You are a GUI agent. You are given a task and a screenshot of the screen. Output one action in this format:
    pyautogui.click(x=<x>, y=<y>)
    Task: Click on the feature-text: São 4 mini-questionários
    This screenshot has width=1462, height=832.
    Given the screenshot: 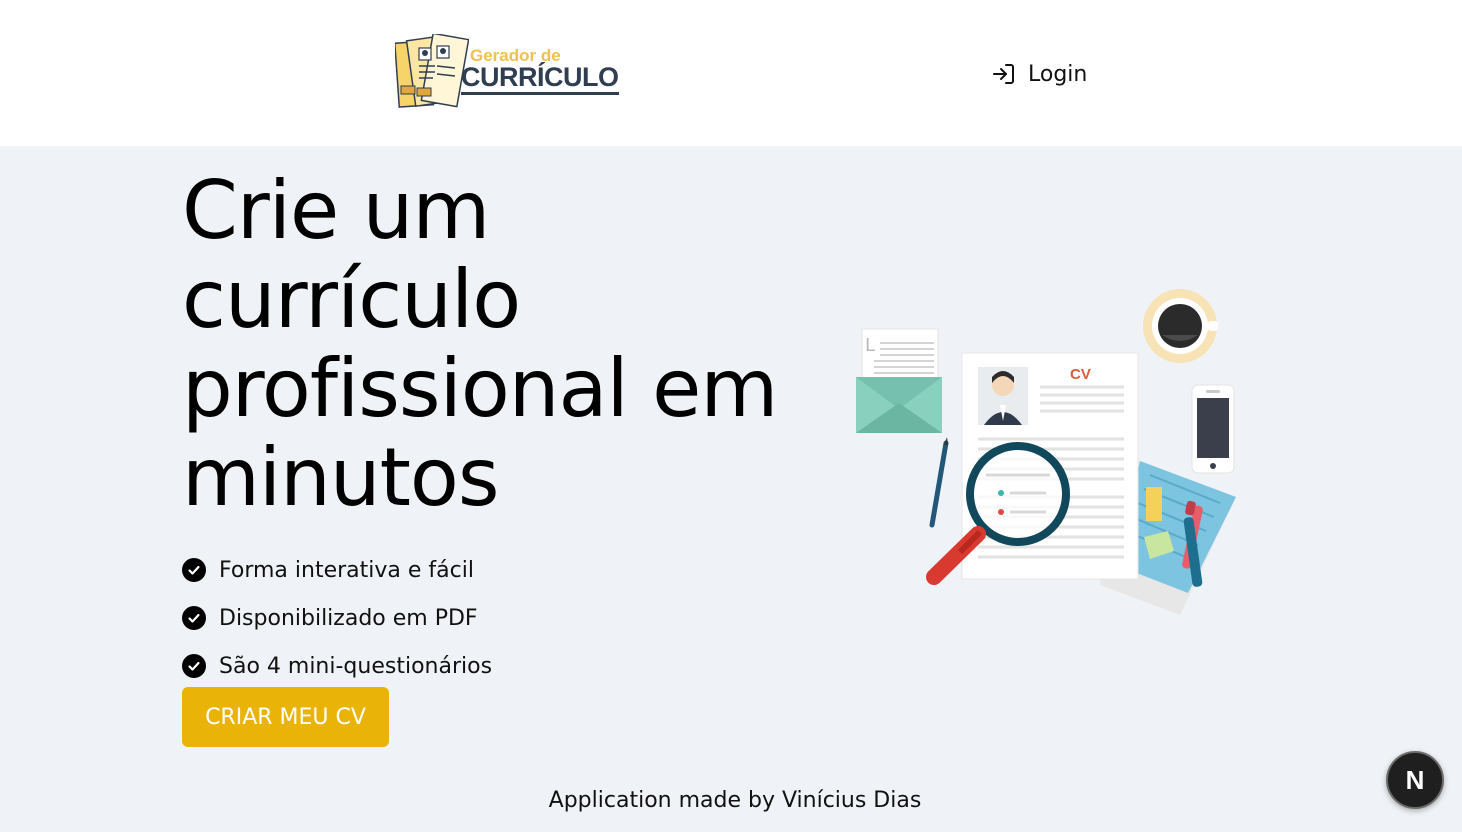 What is the action you would take?
    pyautogui.click(x=356, y=666)
    